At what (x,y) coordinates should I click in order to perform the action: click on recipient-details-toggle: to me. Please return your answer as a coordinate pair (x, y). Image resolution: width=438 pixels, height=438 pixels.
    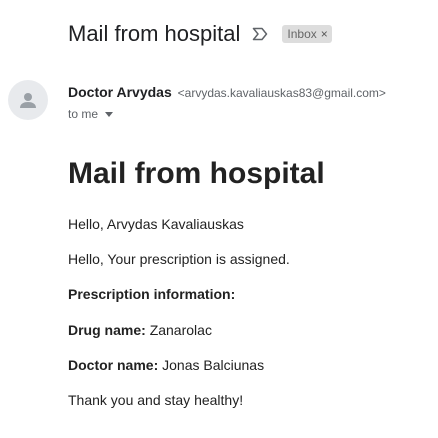
    Looking at the image, I should click on (91, 114).